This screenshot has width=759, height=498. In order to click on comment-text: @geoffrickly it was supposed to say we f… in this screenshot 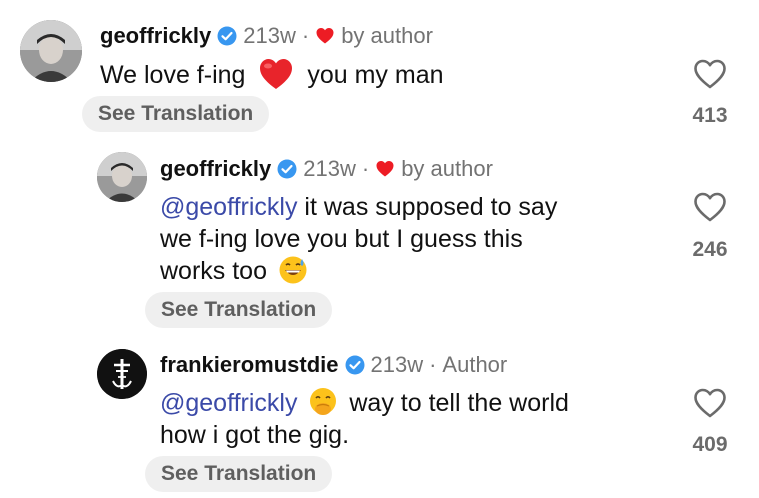, I will do `click(359, 239)`.